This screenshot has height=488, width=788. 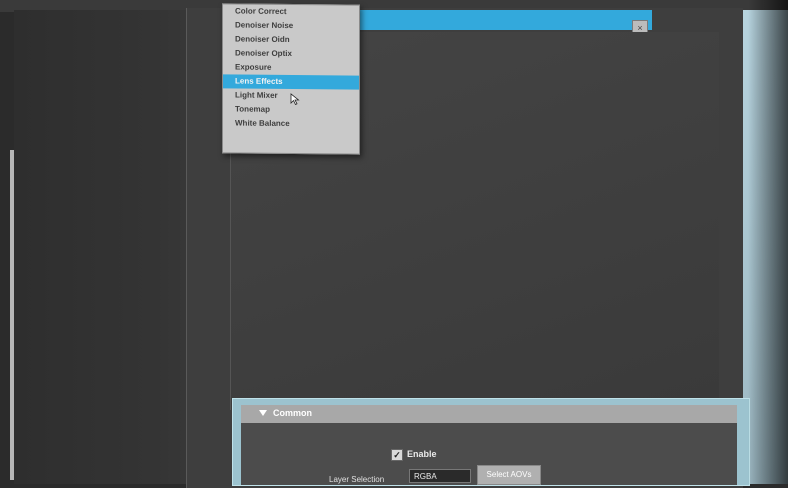 What do you see at coordinates (291, 67) in the screenshot?
I see `menu-item-exposure: Exposure` at bounding box center [291, 67].